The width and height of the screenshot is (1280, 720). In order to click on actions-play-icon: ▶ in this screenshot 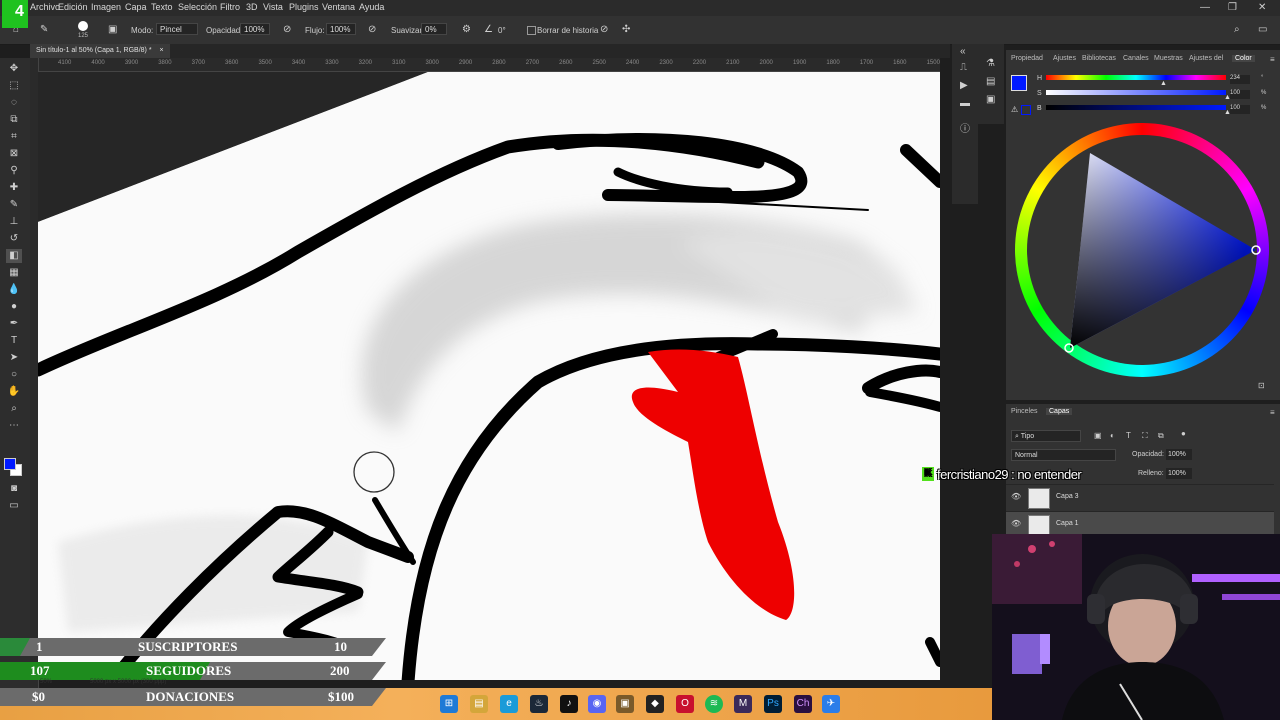, I will do `click(964, 86)`.